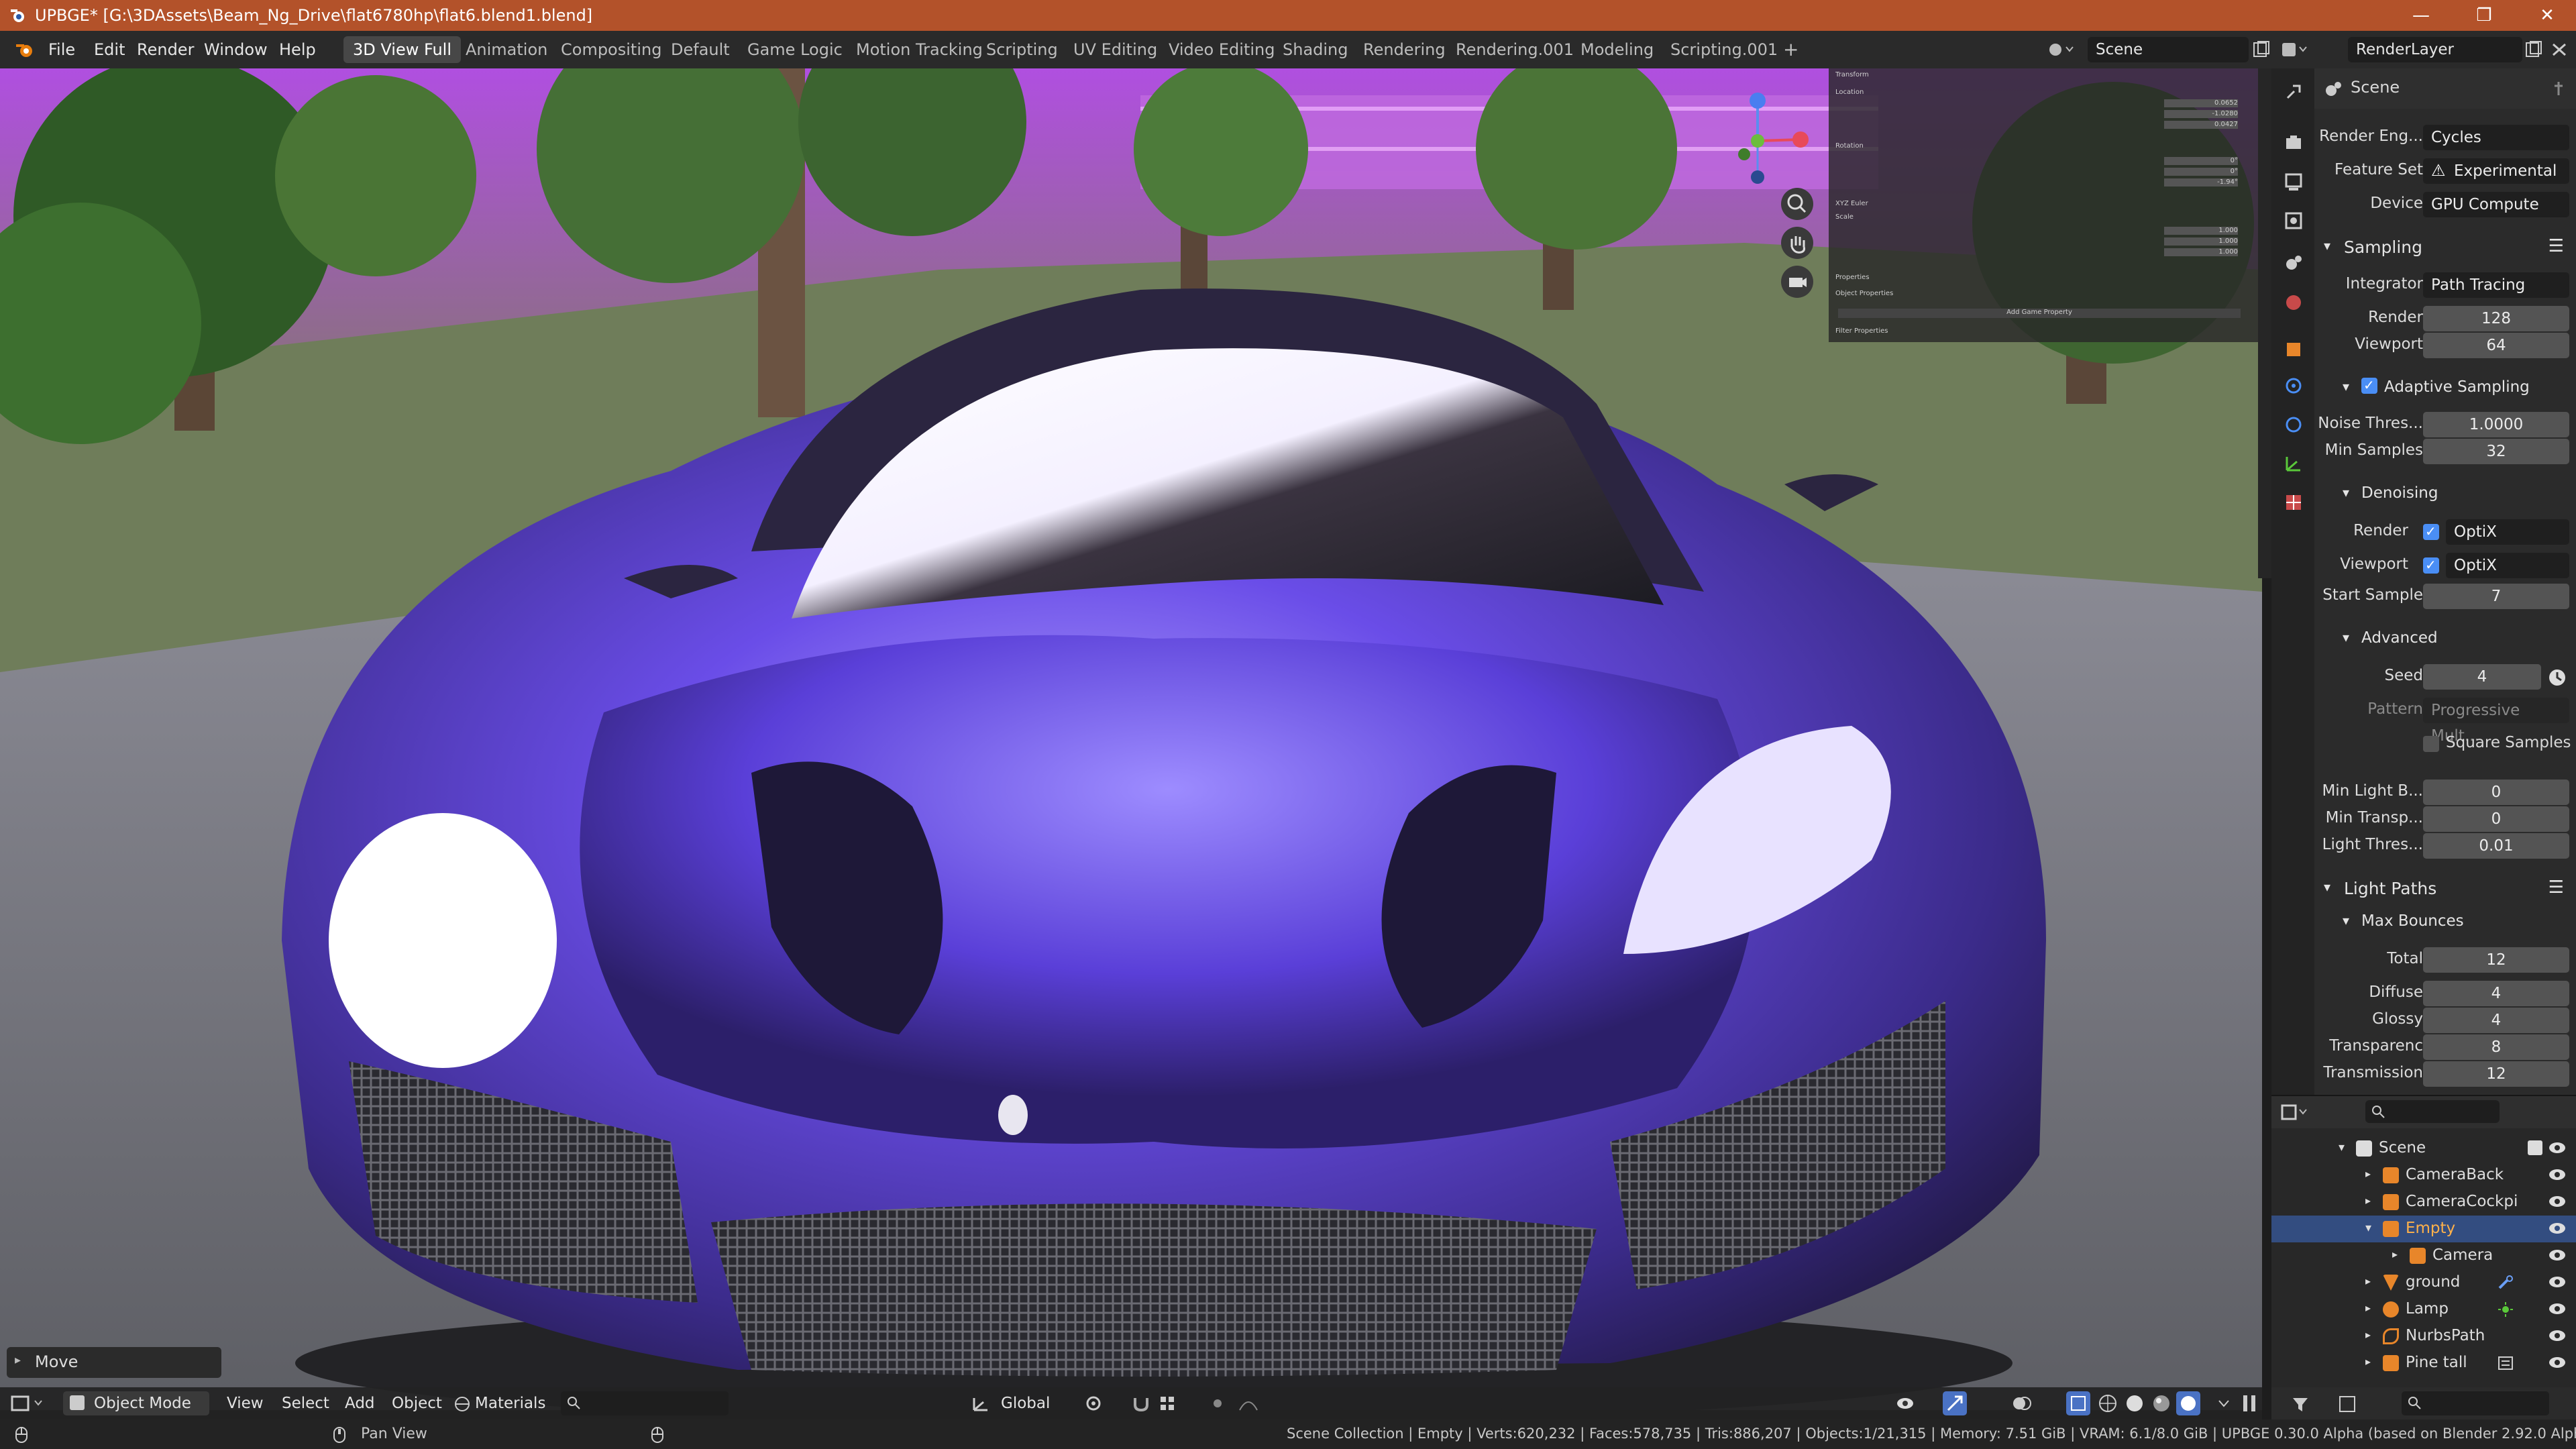 The width and height of the screenshot is (2576, 1449). Describe the element at coordinates (2445, 388) in the screenshot. I see `adaptive-sampling-header: ▾ Adaptive Sampling` at that location.